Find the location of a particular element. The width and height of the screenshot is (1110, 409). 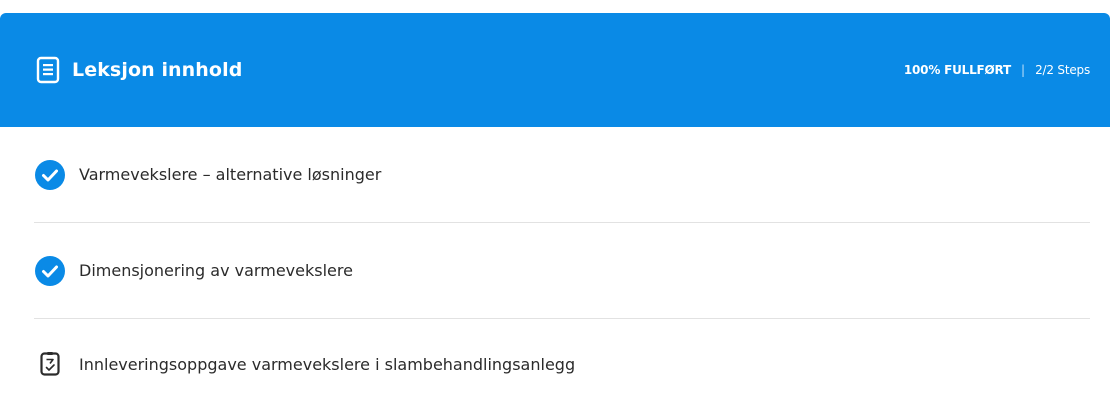

progress-summary: 100% FULLFØRT | 2/2 Steps is located at coordinates (997, 70).